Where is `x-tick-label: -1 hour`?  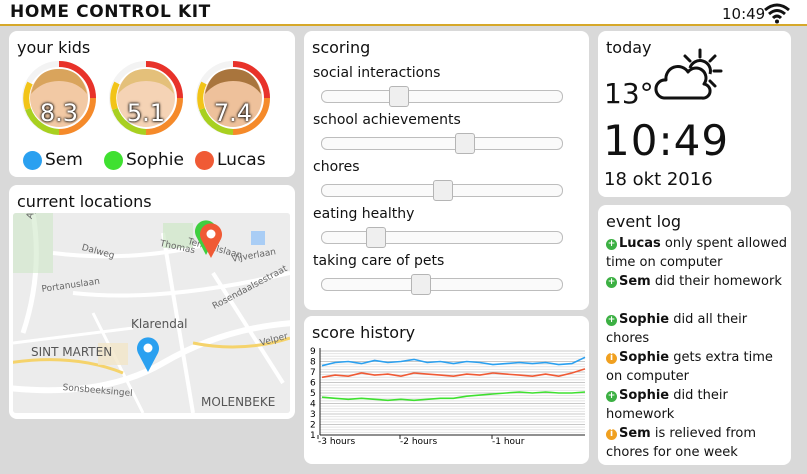 x-tick-label: -1 hour is located at coordinates (508, 442).